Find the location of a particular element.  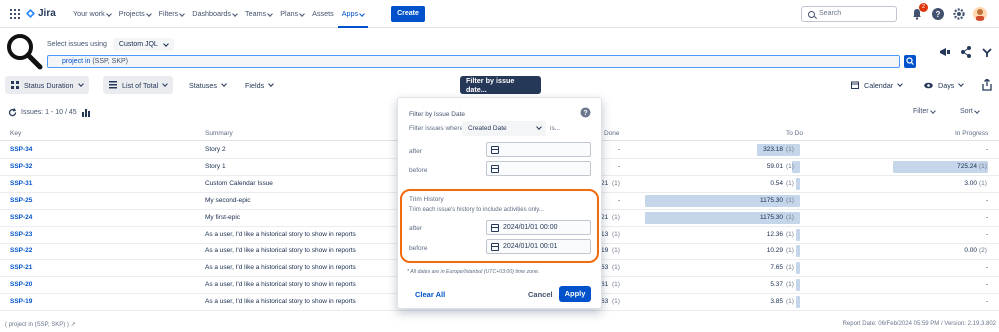

issue-summary: Story 2 is located at coordinates (215, 149).